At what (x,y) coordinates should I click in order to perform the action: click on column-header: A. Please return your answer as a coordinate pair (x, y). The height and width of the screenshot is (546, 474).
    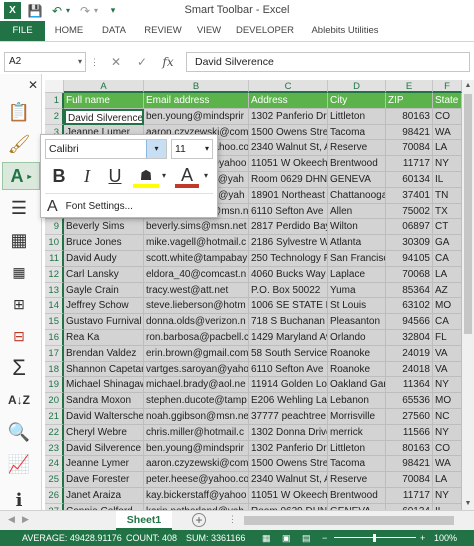
    Looking at the image, I should click on (104, 86).